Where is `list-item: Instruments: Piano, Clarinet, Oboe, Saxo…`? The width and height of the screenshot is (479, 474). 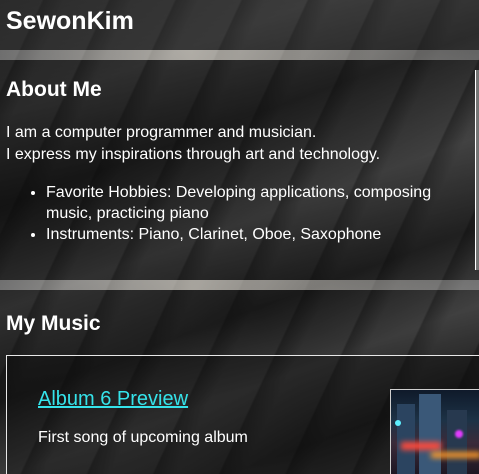
list-item: Instruments: Piano, Clarinet, Oboe, Saxo… is located at coordinates (260, 234).